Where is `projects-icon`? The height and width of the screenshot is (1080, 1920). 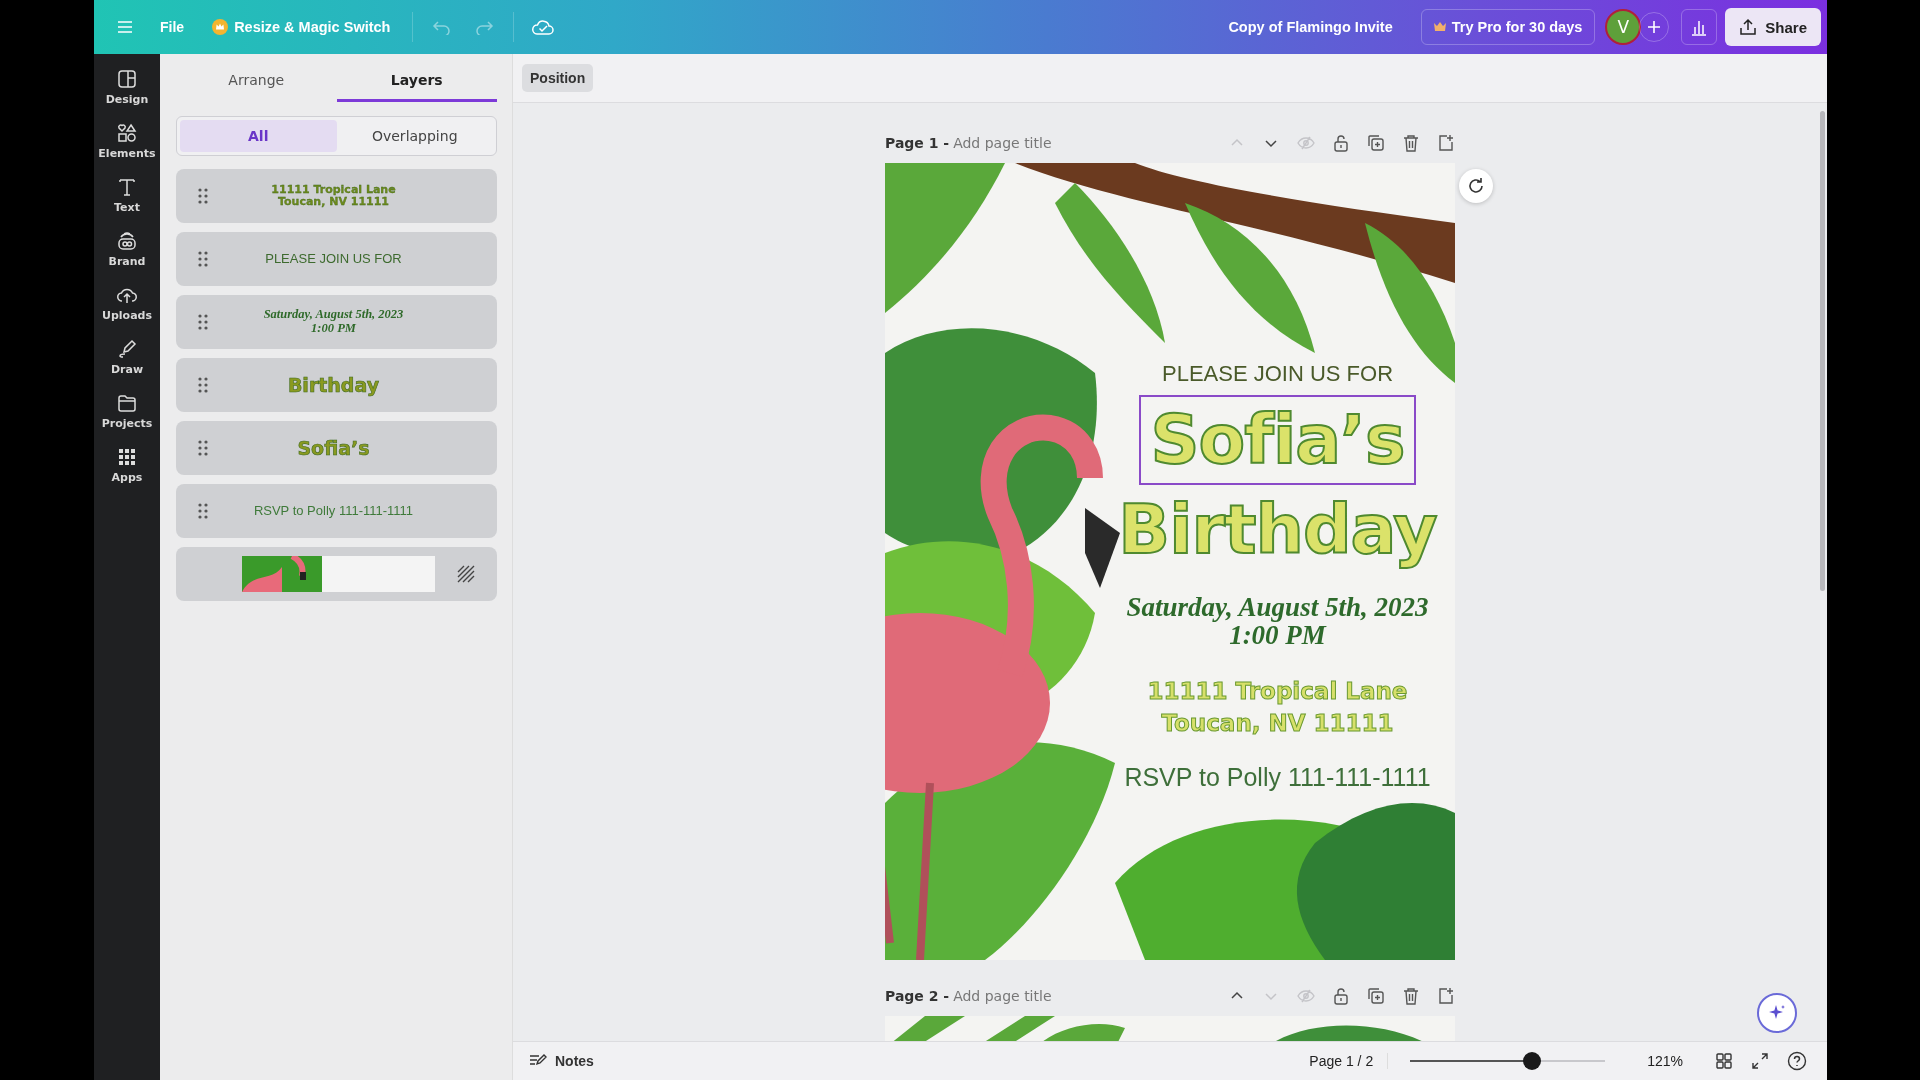 projects-icon is located at coordinates (127, 403).